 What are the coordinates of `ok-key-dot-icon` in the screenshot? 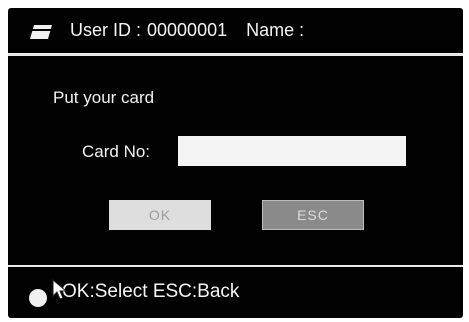 It's located at (38, 298).